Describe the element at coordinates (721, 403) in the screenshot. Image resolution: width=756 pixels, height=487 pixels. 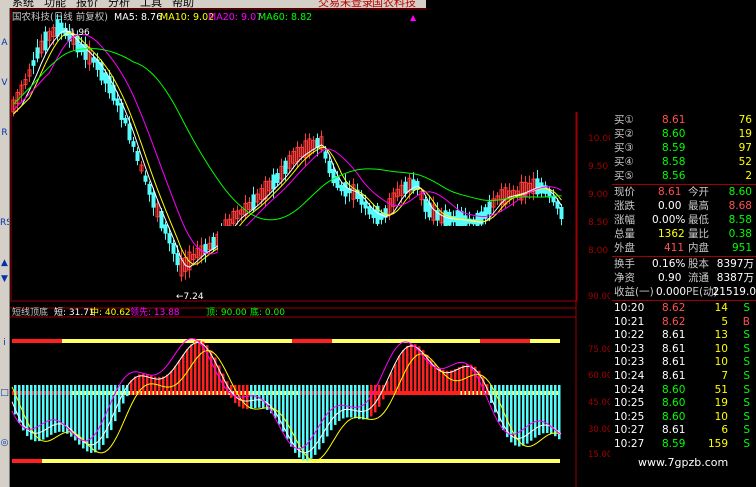
I see `tick-volume: 19` at that location.